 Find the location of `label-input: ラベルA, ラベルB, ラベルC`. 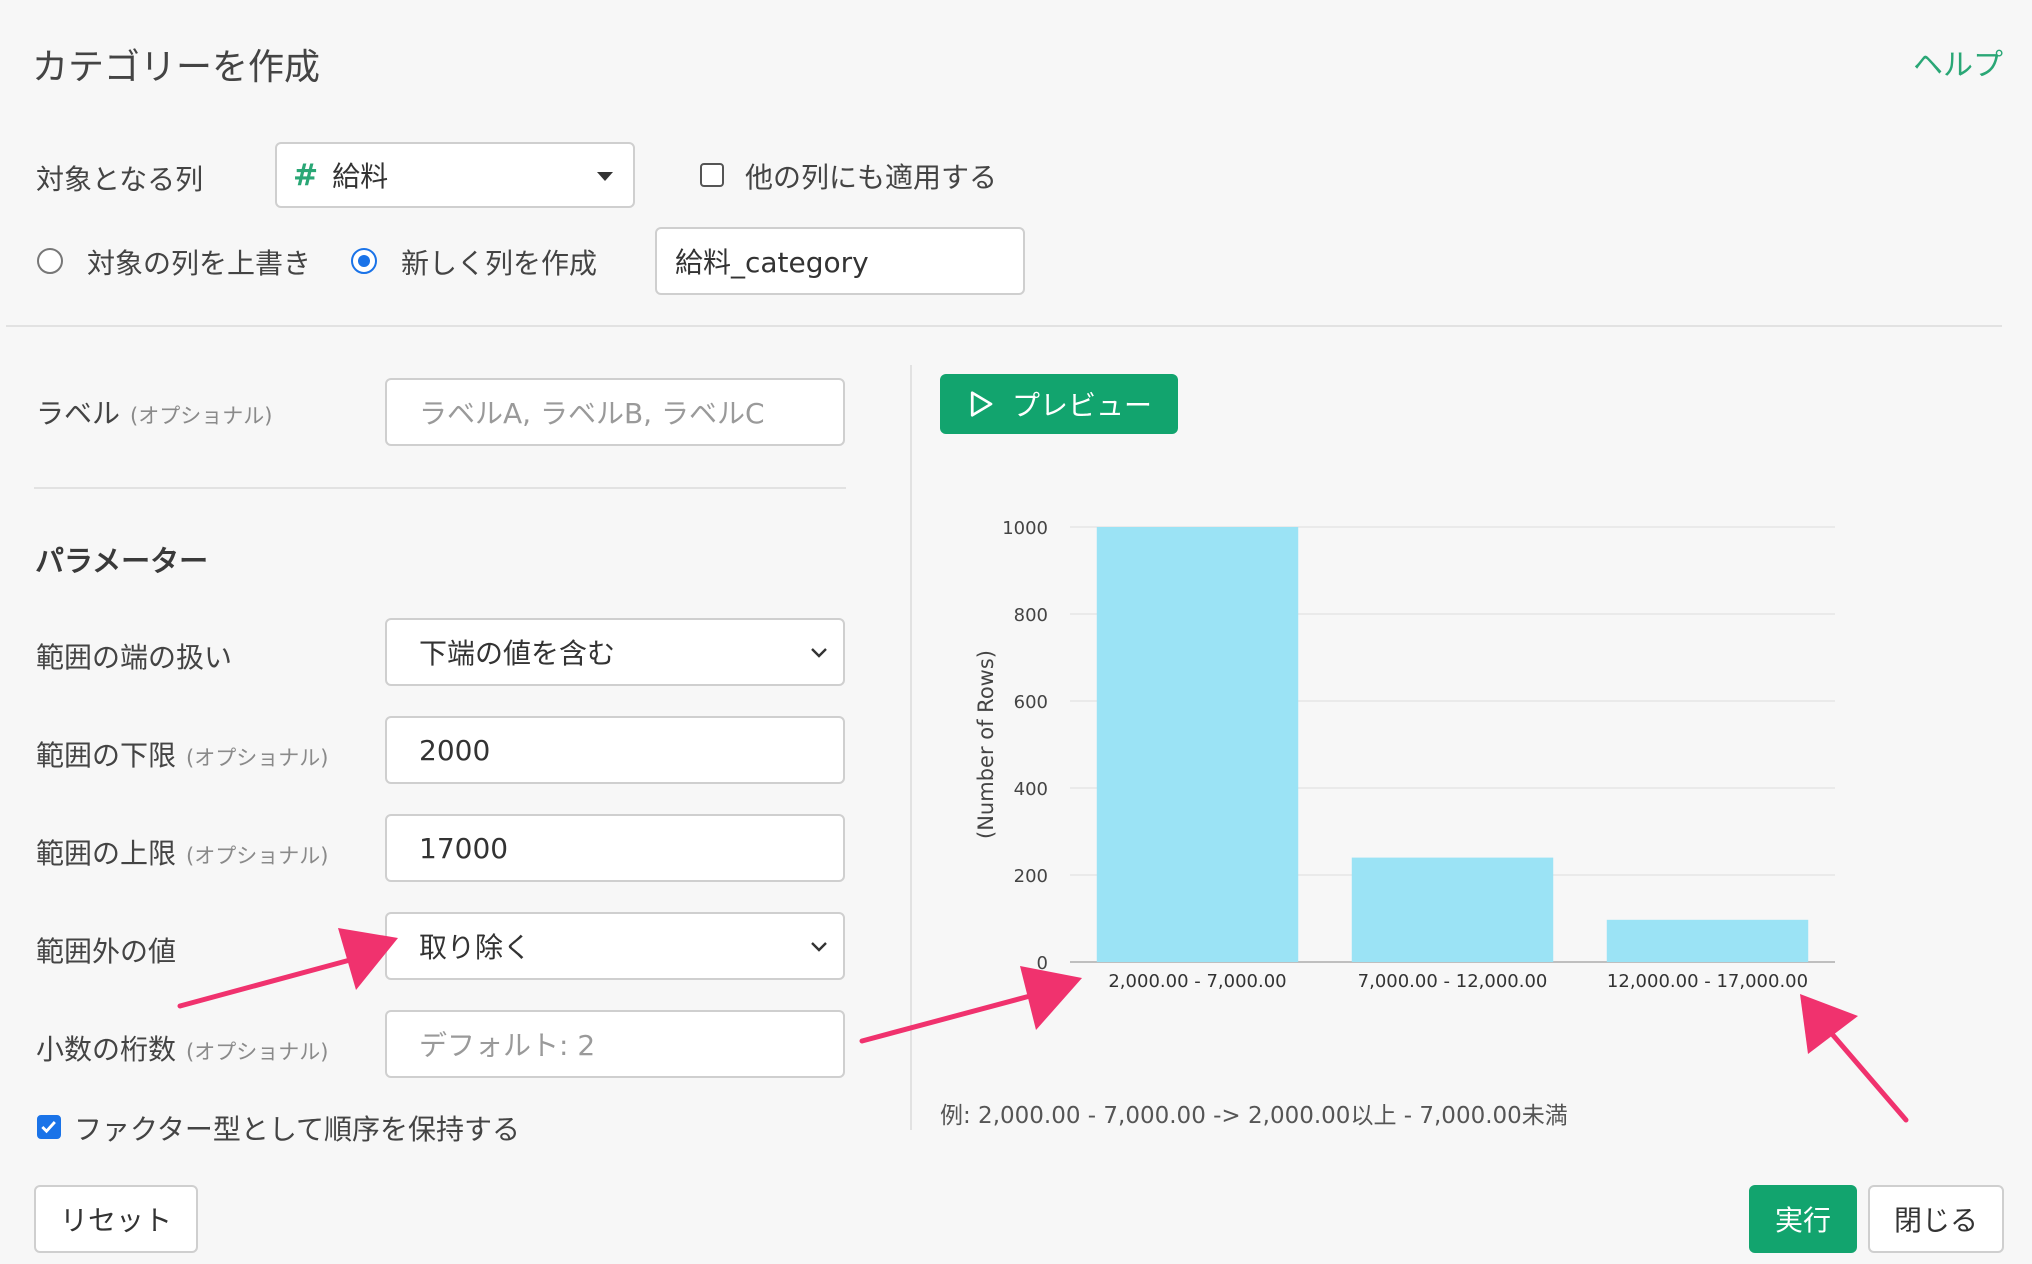

label-input: ラベルA, ラベルB, ラベルC is located at coordinates (615, 412).